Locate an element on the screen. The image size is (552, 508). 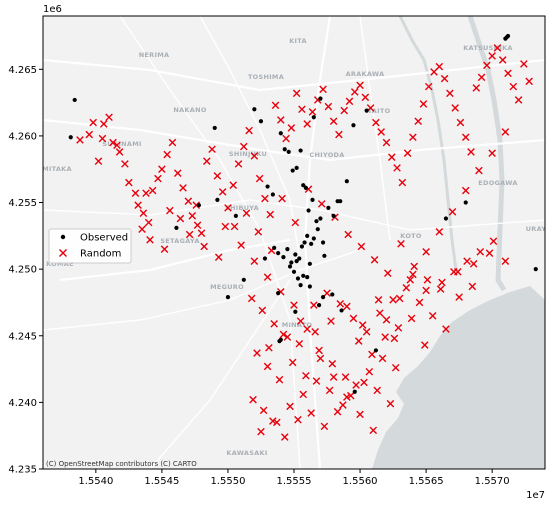
basemap-label: EDOGAWA is located at coordinates (497, 183).